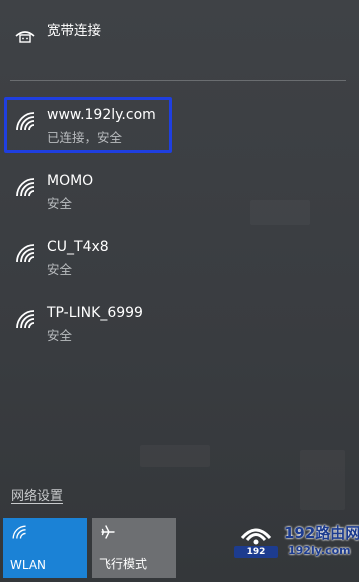  What do you see at coordinates (180, 191) in the screenshot?
I see `wifi-network-momo: MOMO 安全` at bounding box center [180, 191].